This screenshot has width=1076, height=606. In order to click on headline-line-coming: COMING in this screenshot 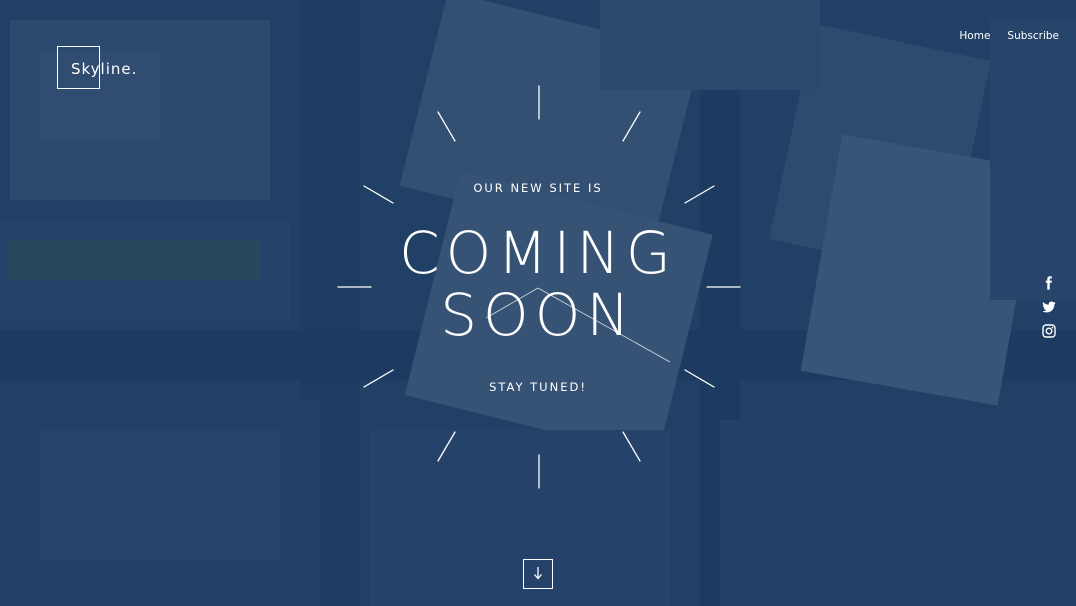, I will do `click(538, 253)`.